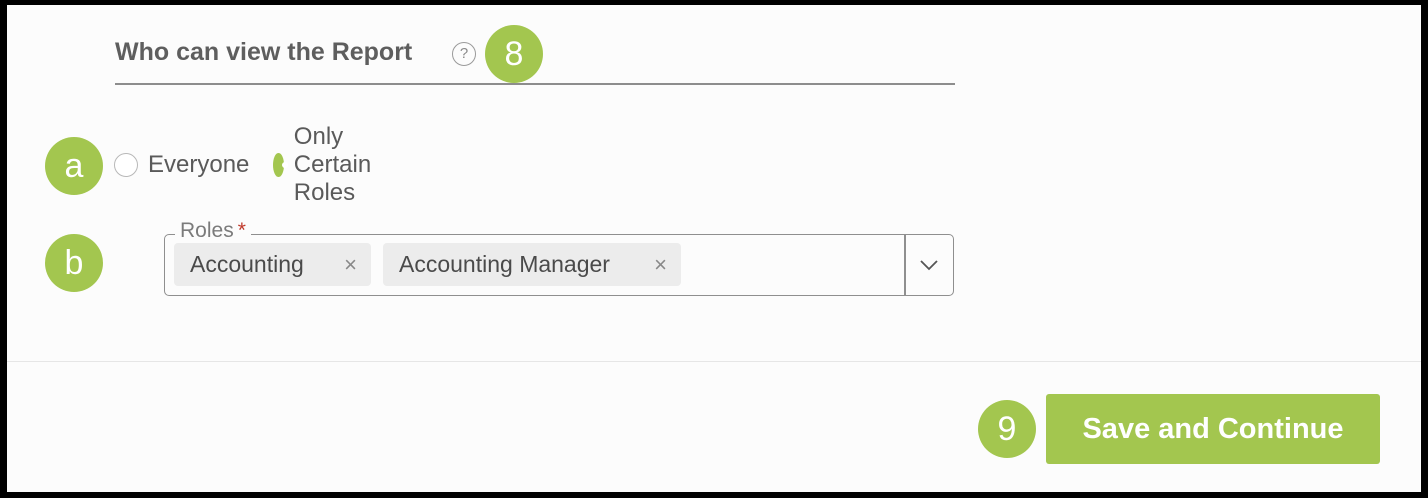 The height and width of the screenshot is (498, 1428). I want to click on radio-option-only-certain-roles: Only Certain Roles, so click(328, 164).